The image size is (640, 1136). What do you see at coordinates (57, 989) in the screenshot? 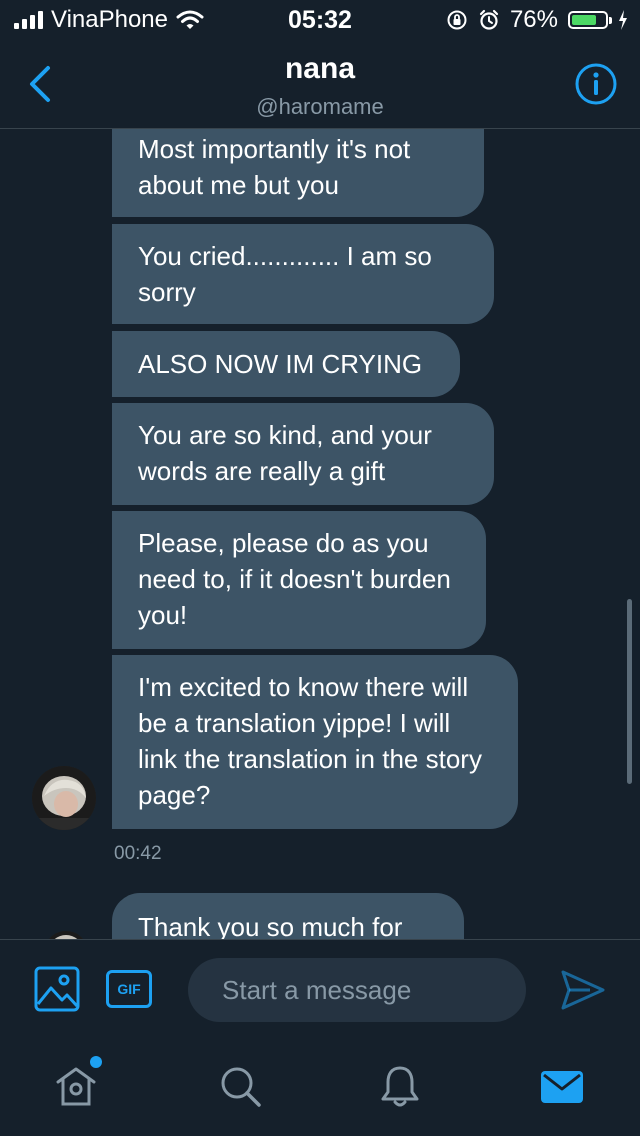
I see `image-icon` at bounding box center [57, 989].